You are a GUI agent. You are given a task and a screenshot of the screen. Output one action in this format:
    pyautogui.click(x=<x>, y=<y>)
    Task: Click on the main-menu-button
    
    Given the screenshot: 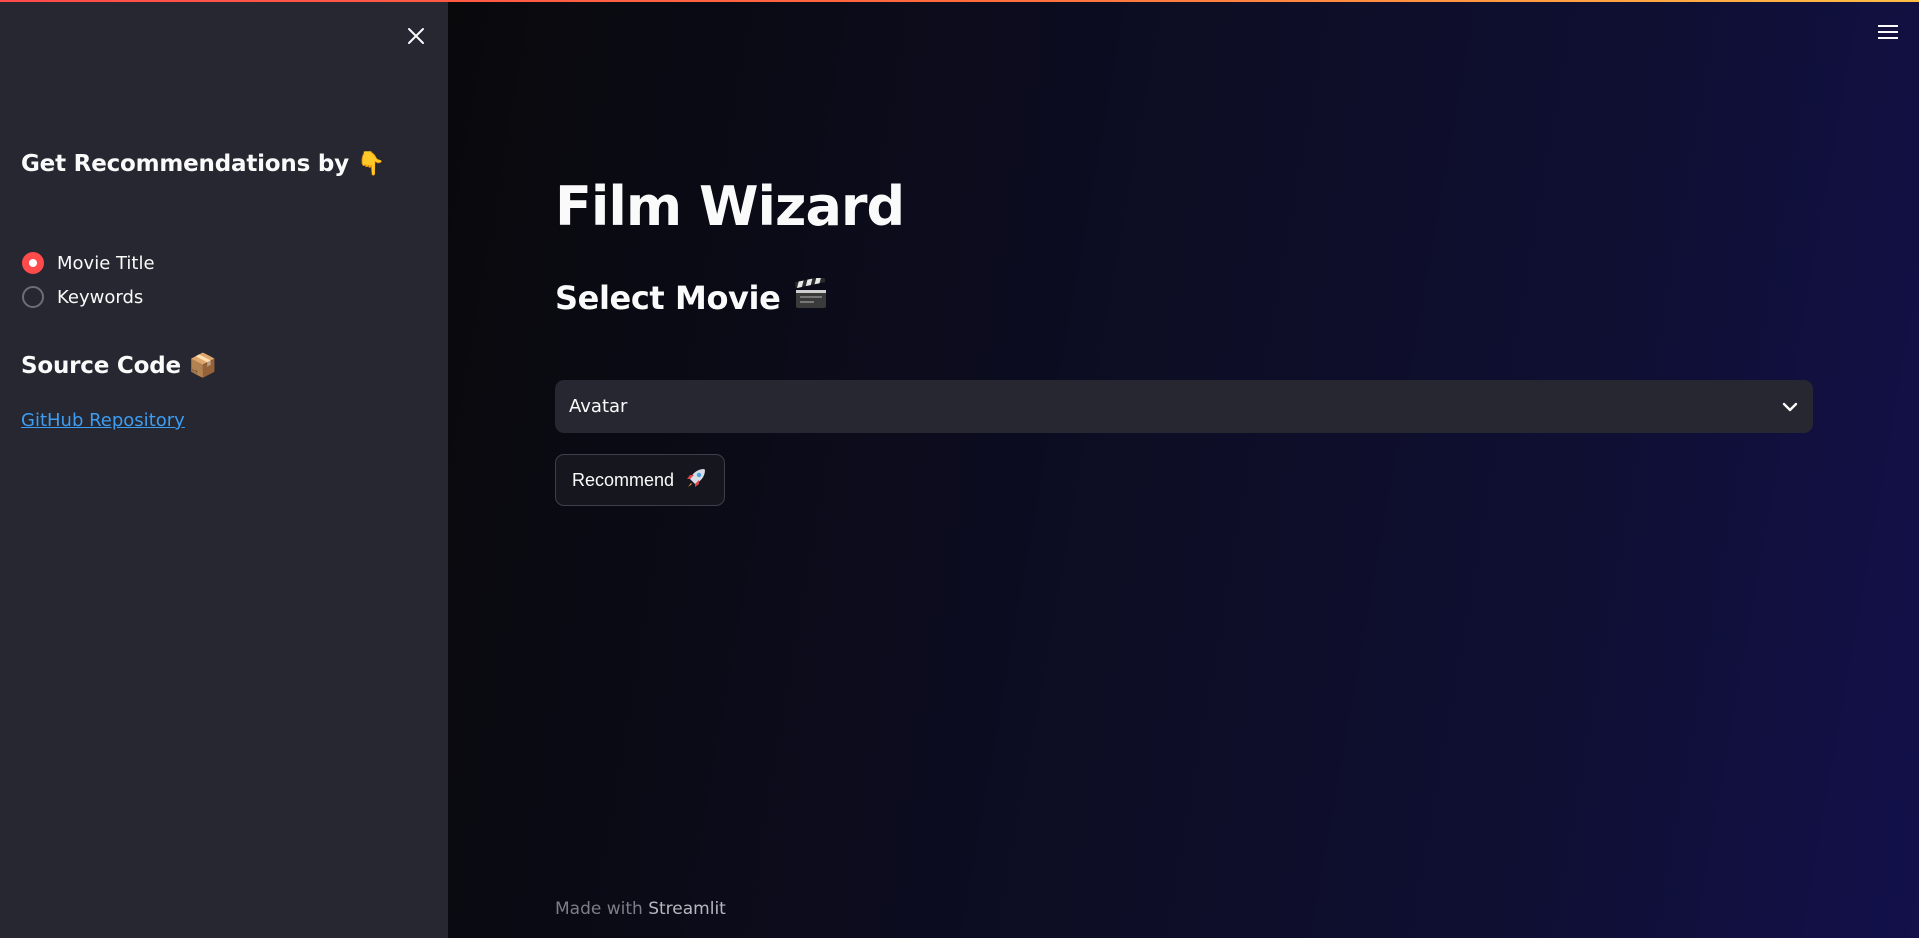 What is the action you would take?
    pyautogui.click(x=1888, y=32)
    